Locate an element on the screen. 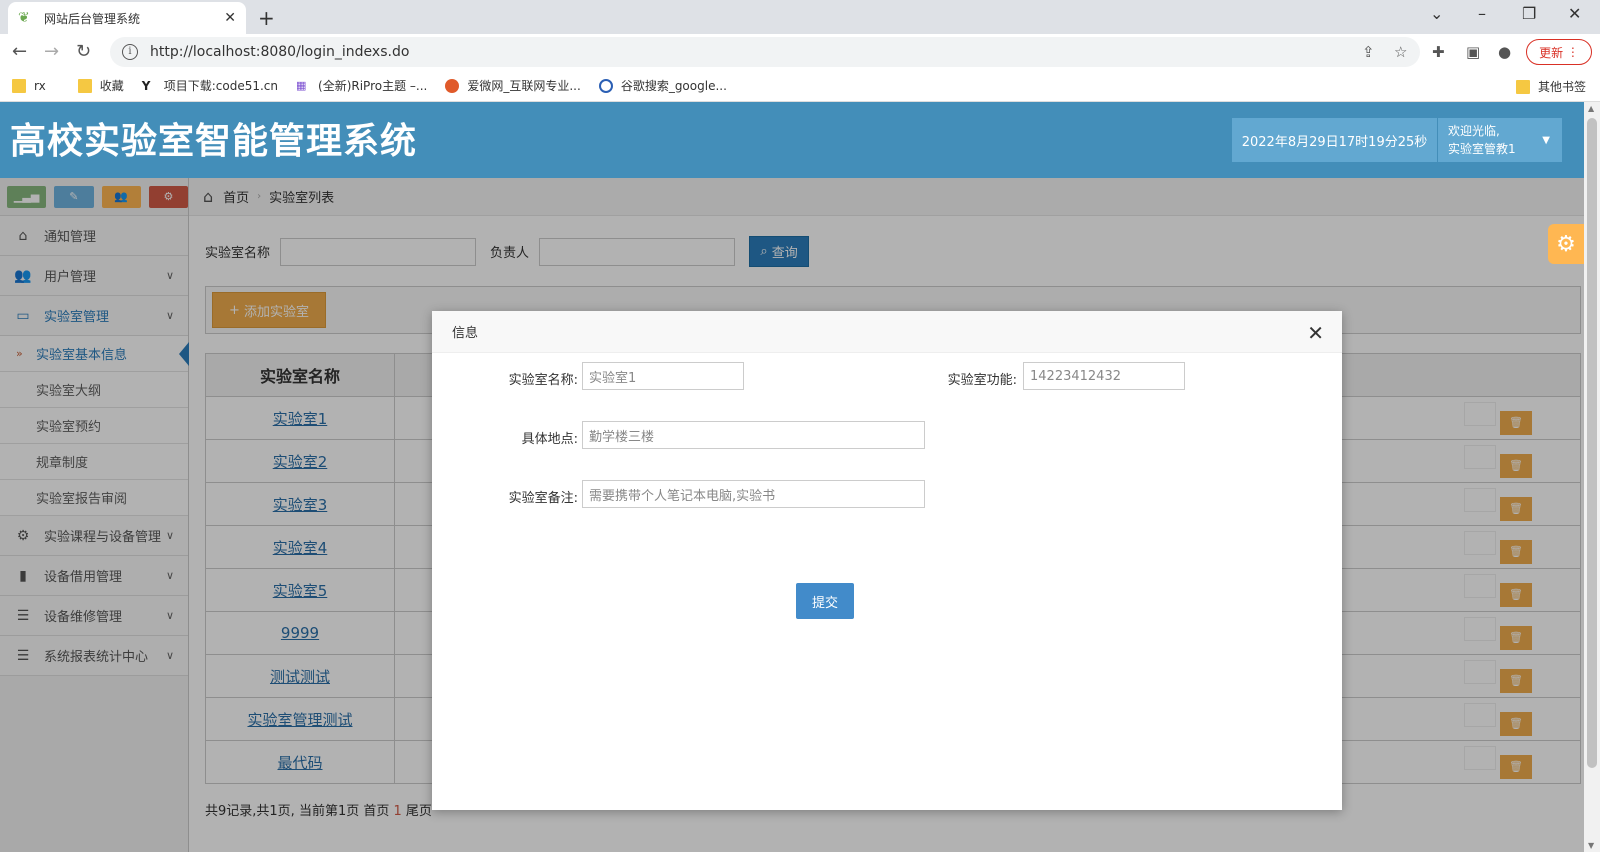  lab-name-label: 实验室名称: is located at coordinates (543, 380).